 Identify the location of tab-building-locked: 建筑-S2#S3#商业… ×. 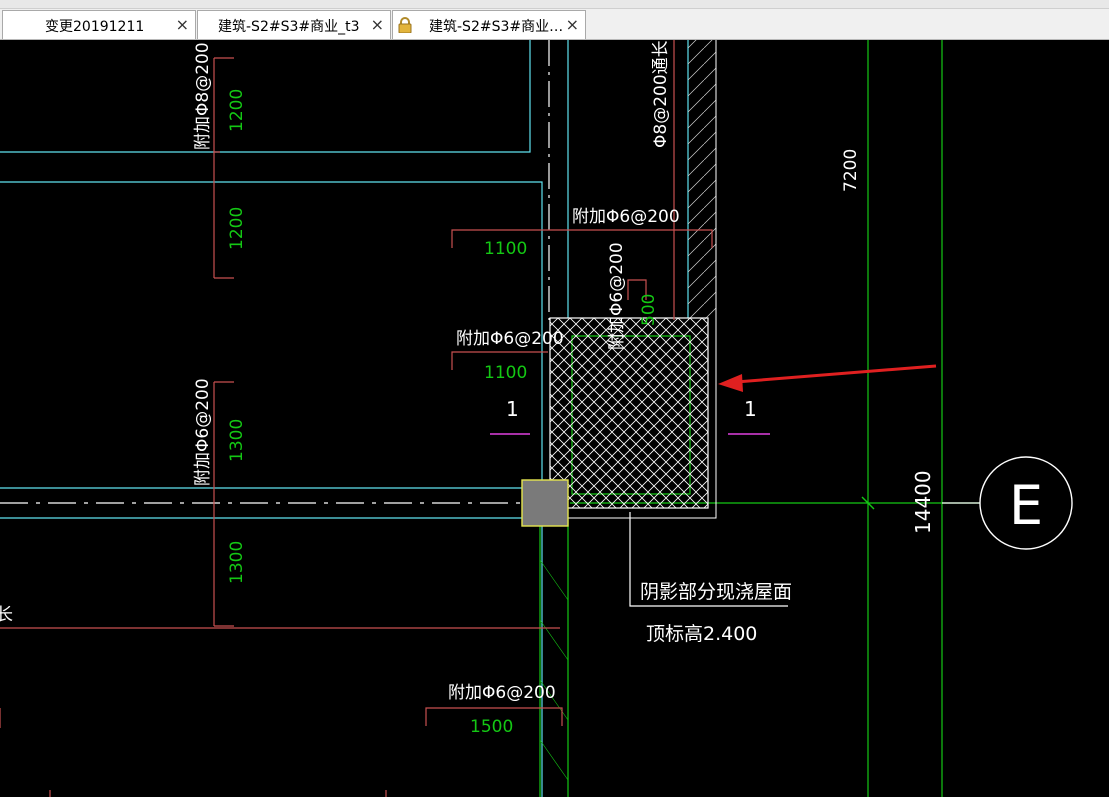
(489, 24).